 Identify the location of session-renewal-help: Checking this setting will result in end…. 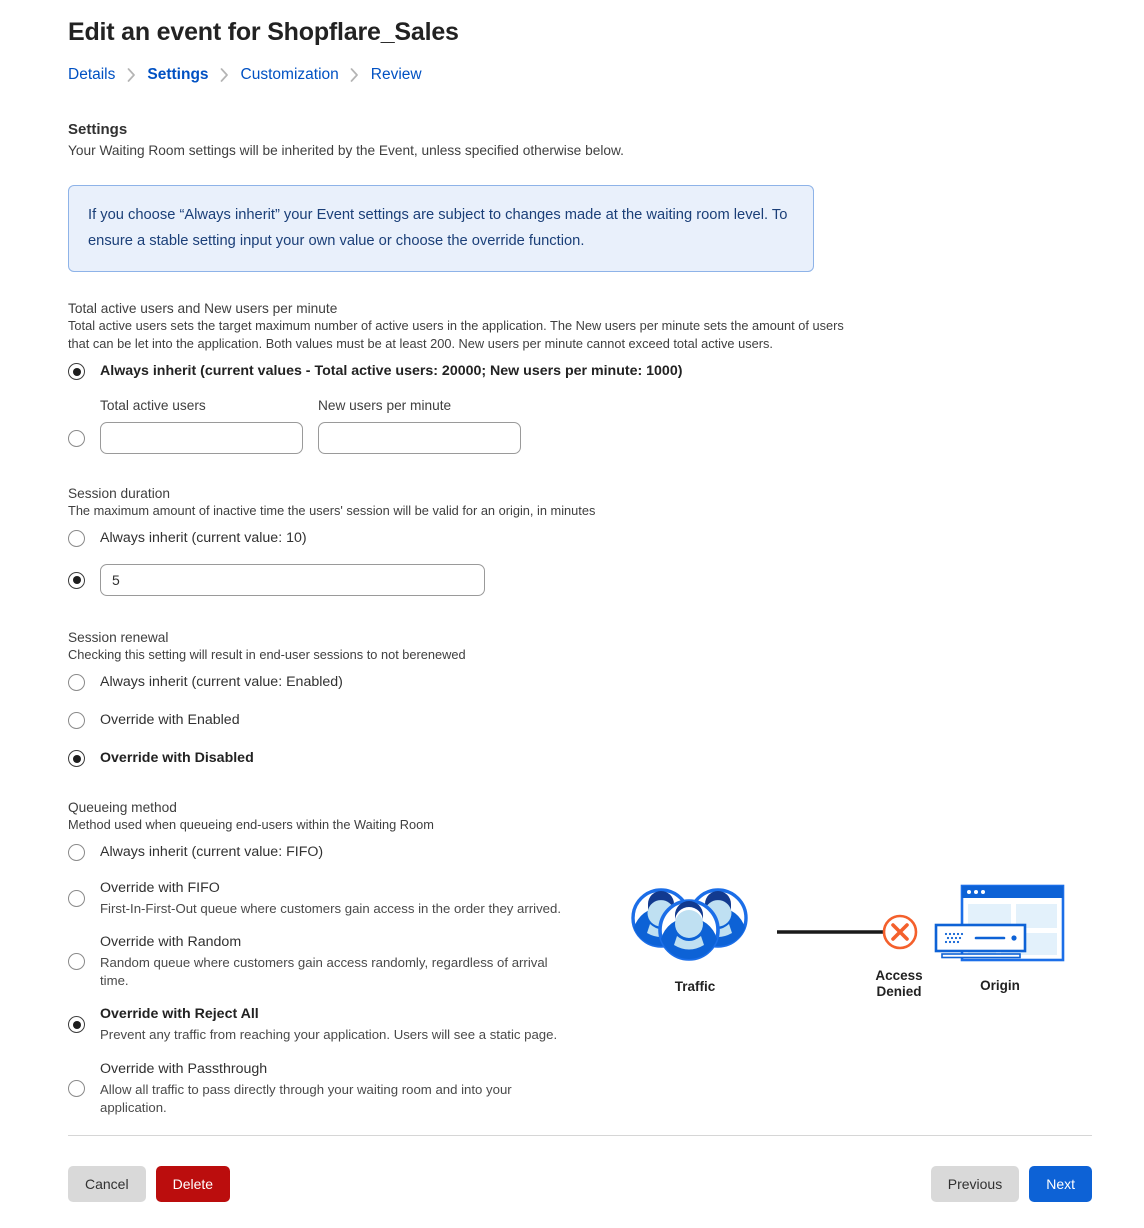
(267, 654).